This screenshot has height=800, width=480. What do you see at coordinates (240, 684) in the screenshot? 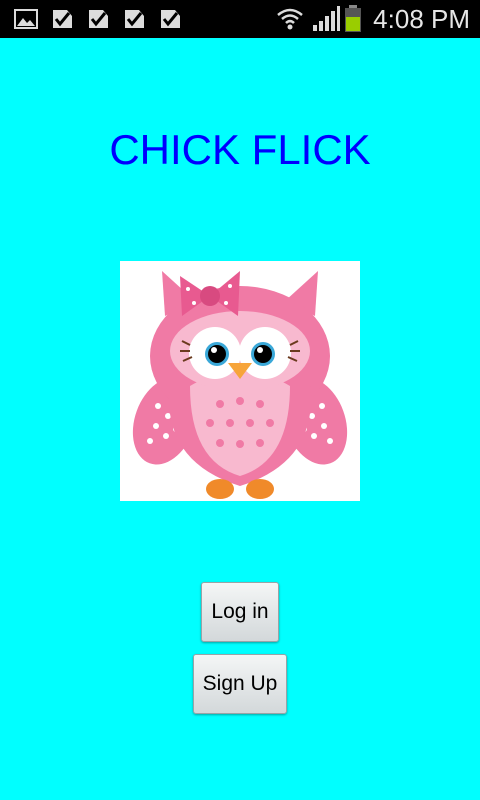
I see `signup-button: Sign Up` at bounding box center [240, 684].